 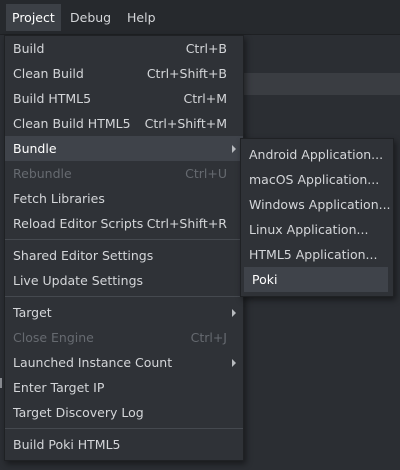 What do you see at coordinates (53, 337) in the screenshot?
I see `menu-item-label: Close Engine` at bounding box center [53, 337].